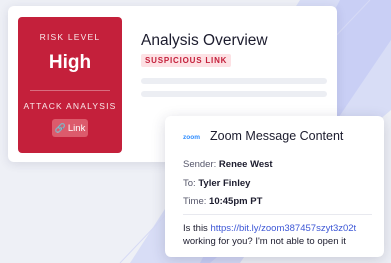 The height and width of the screenshot is (263, 391). I want to click on to-value: Tyler Finley, so click(224, 183).